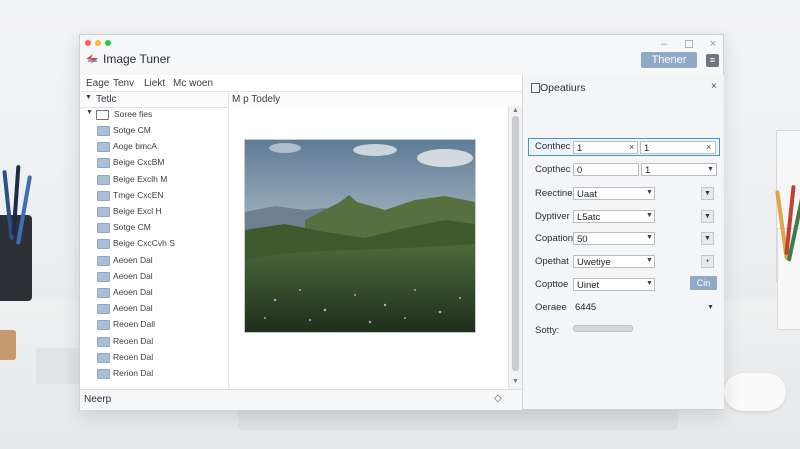 This screenshot has width=800, height=449. Describe the element at coordinates (92, 59) in the screenshot. I see `app-logo-icon` at that location.